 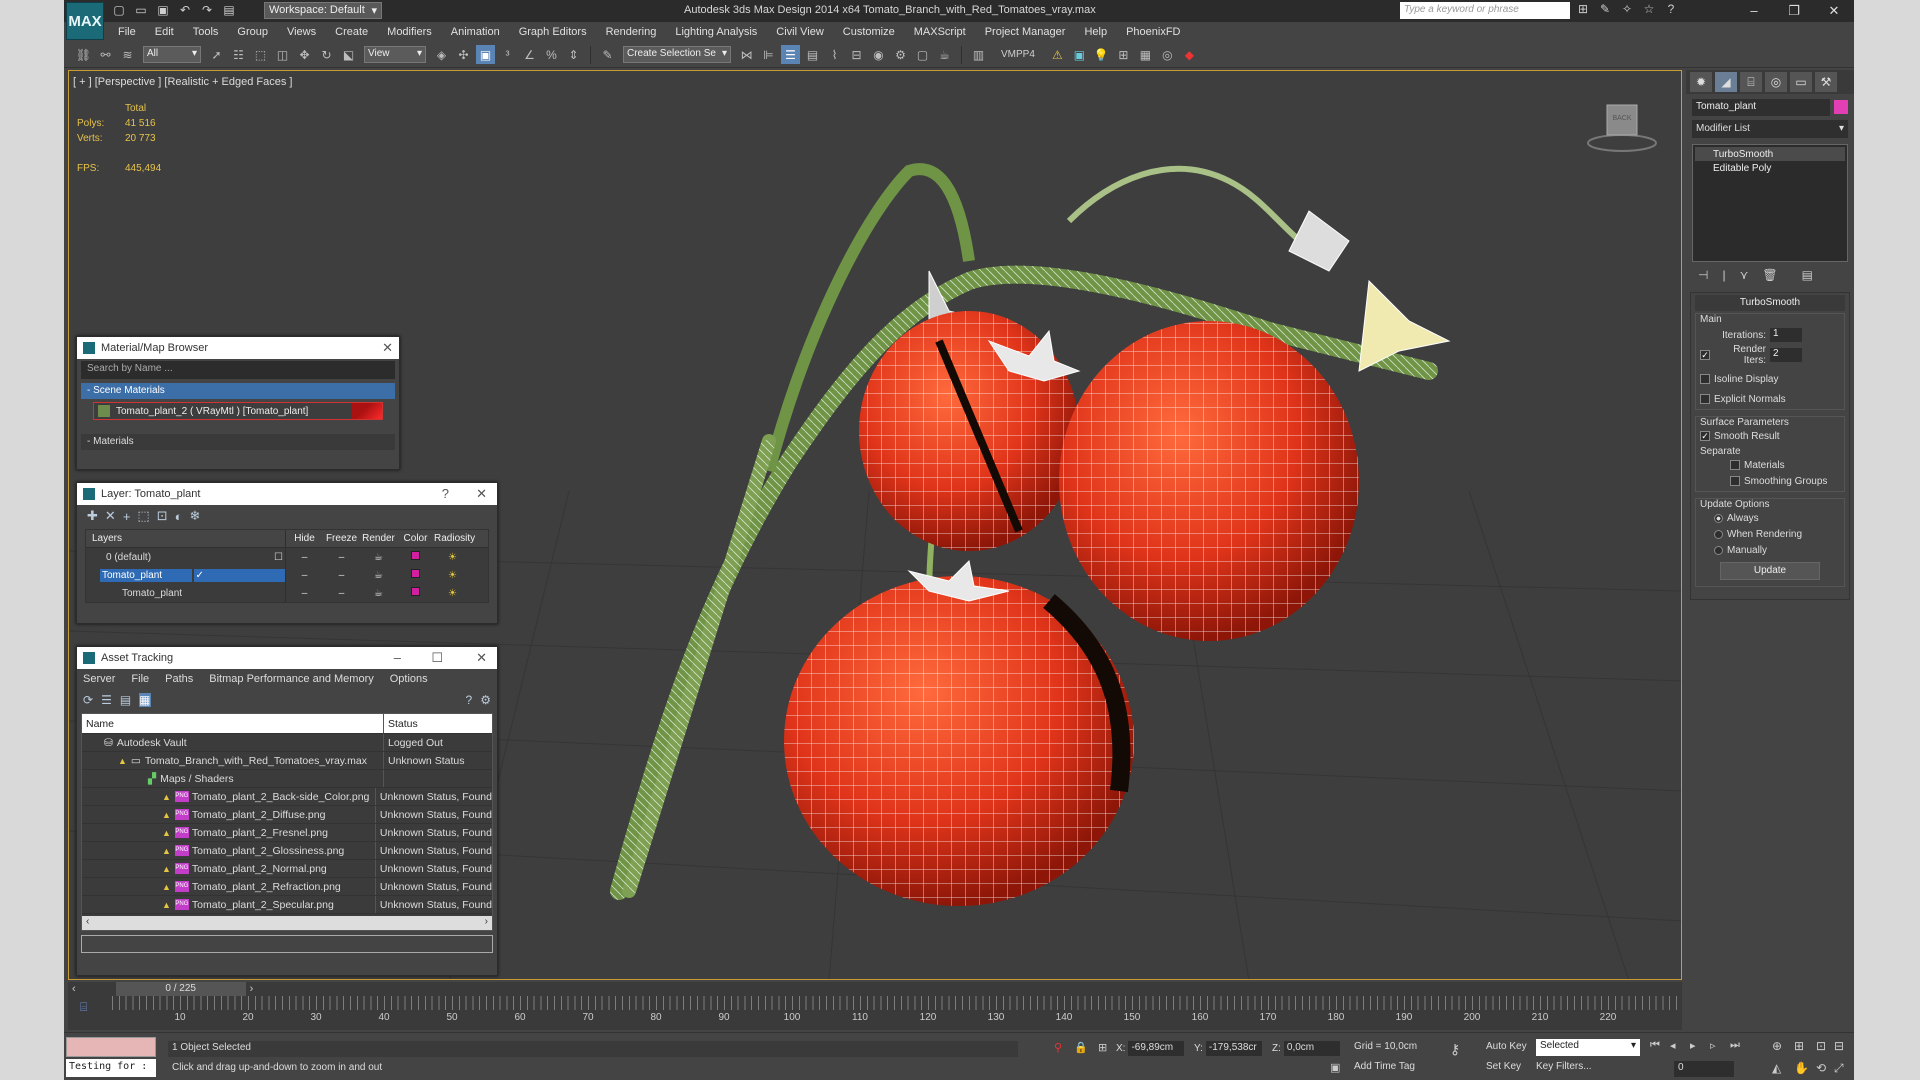 I want to click on scroll-left-icon: ‹, so click(x=87, y=923).